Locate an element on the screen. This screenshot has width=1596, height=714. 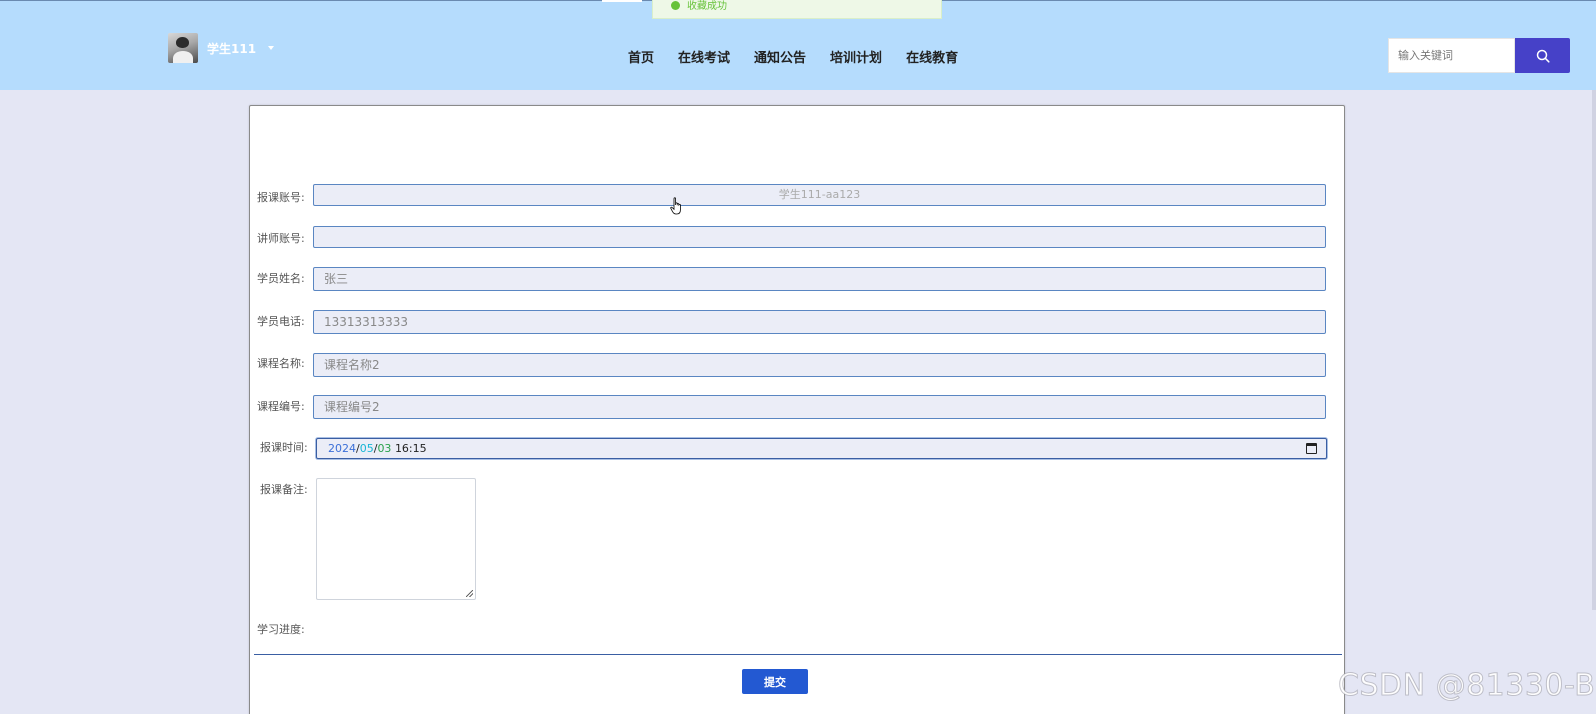
search-box is located at coordinates (1479, 55).